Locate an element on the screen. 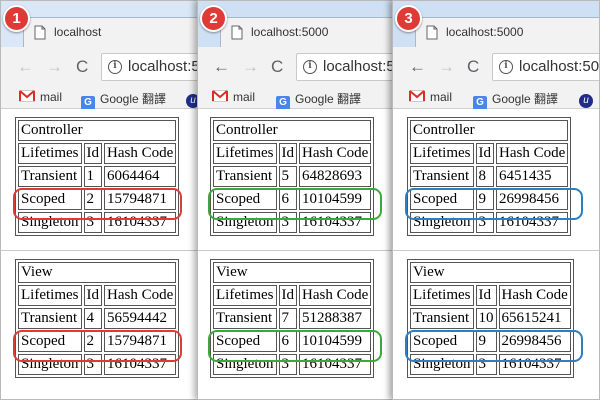  toolbar: ← → C i localhost:500 is located at coordinates (496, 67).